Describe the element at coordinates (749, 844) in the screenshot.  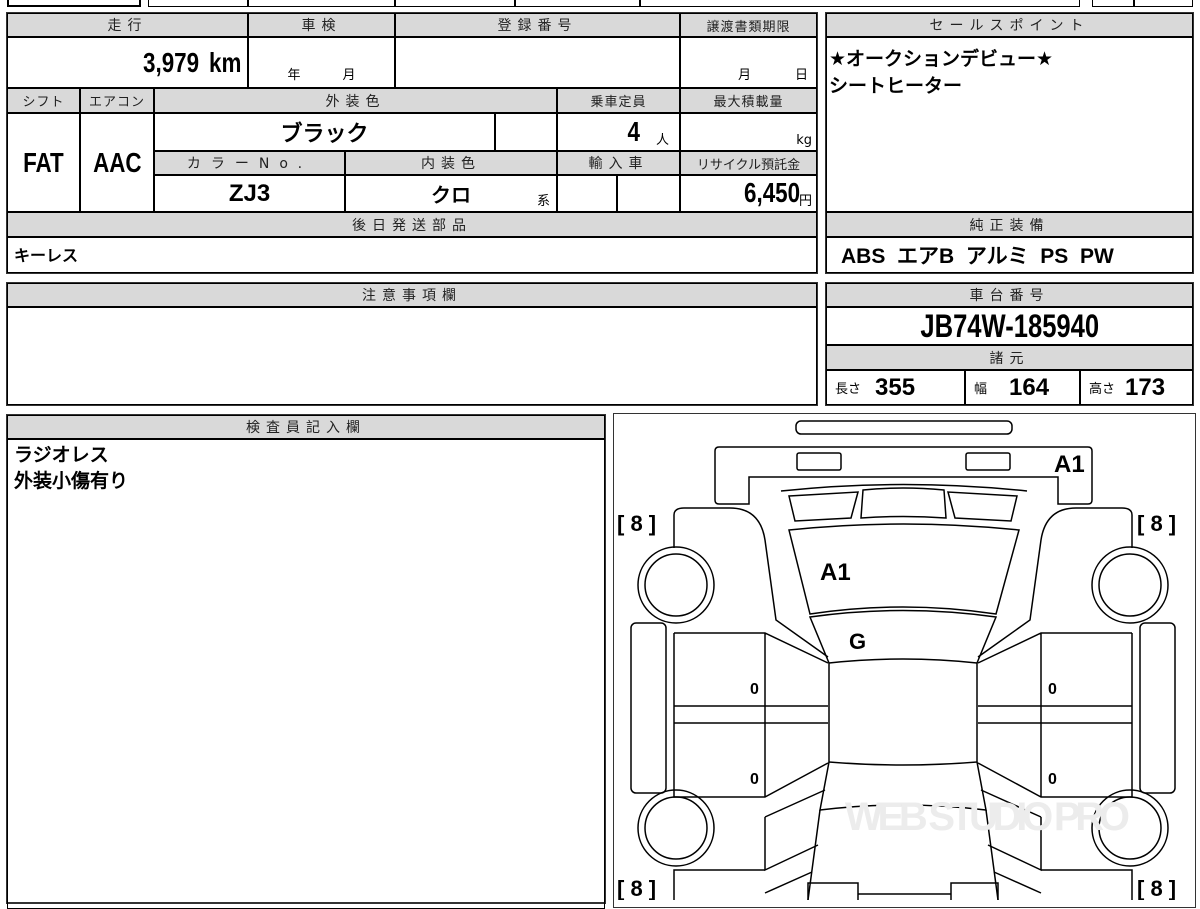
I see `rear-left-fender` at that location.